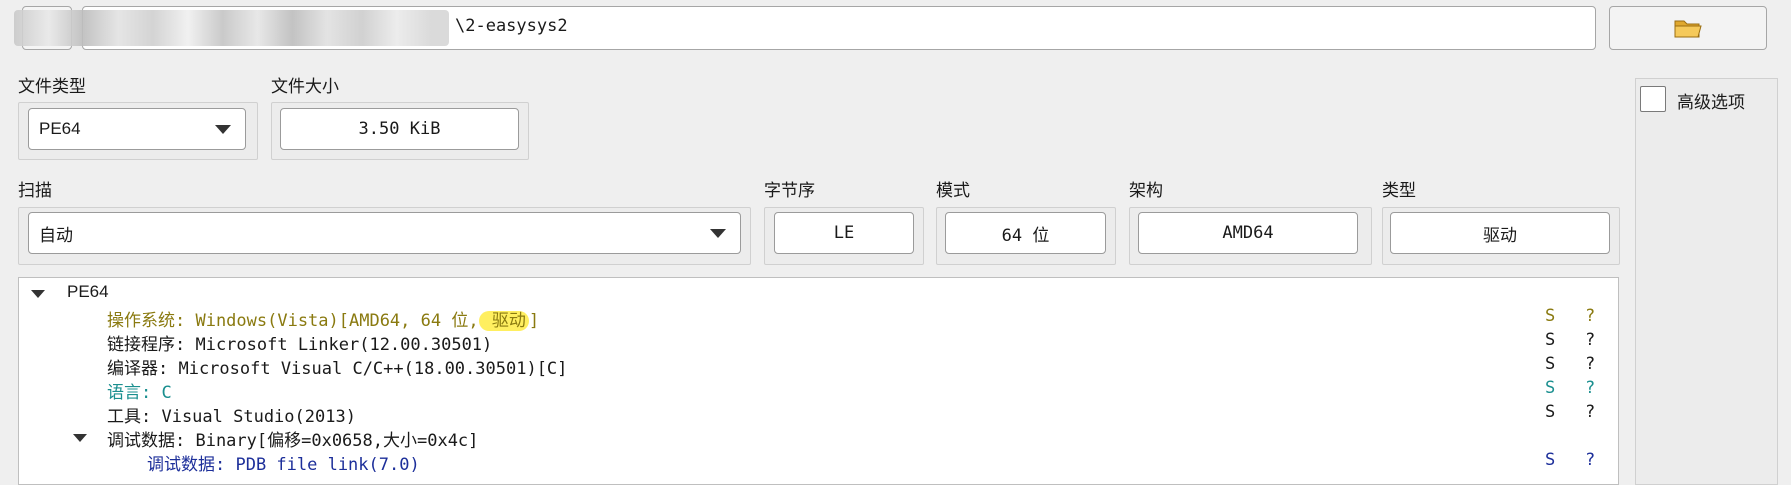 This screenshot has width=1791, height=485. What do you see at coordinates (844, 233) in the screenshot?
I see `endianness-field: LE` at bounding box center [844, 233].